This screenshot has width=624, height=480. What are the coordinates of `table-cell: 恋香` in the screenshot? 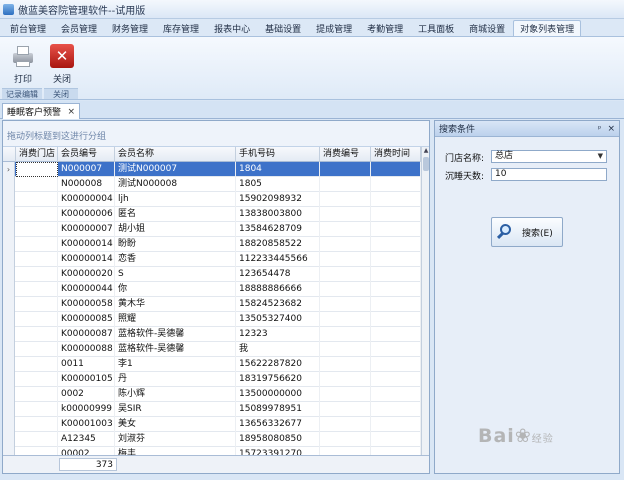 It's located at (175, 259).